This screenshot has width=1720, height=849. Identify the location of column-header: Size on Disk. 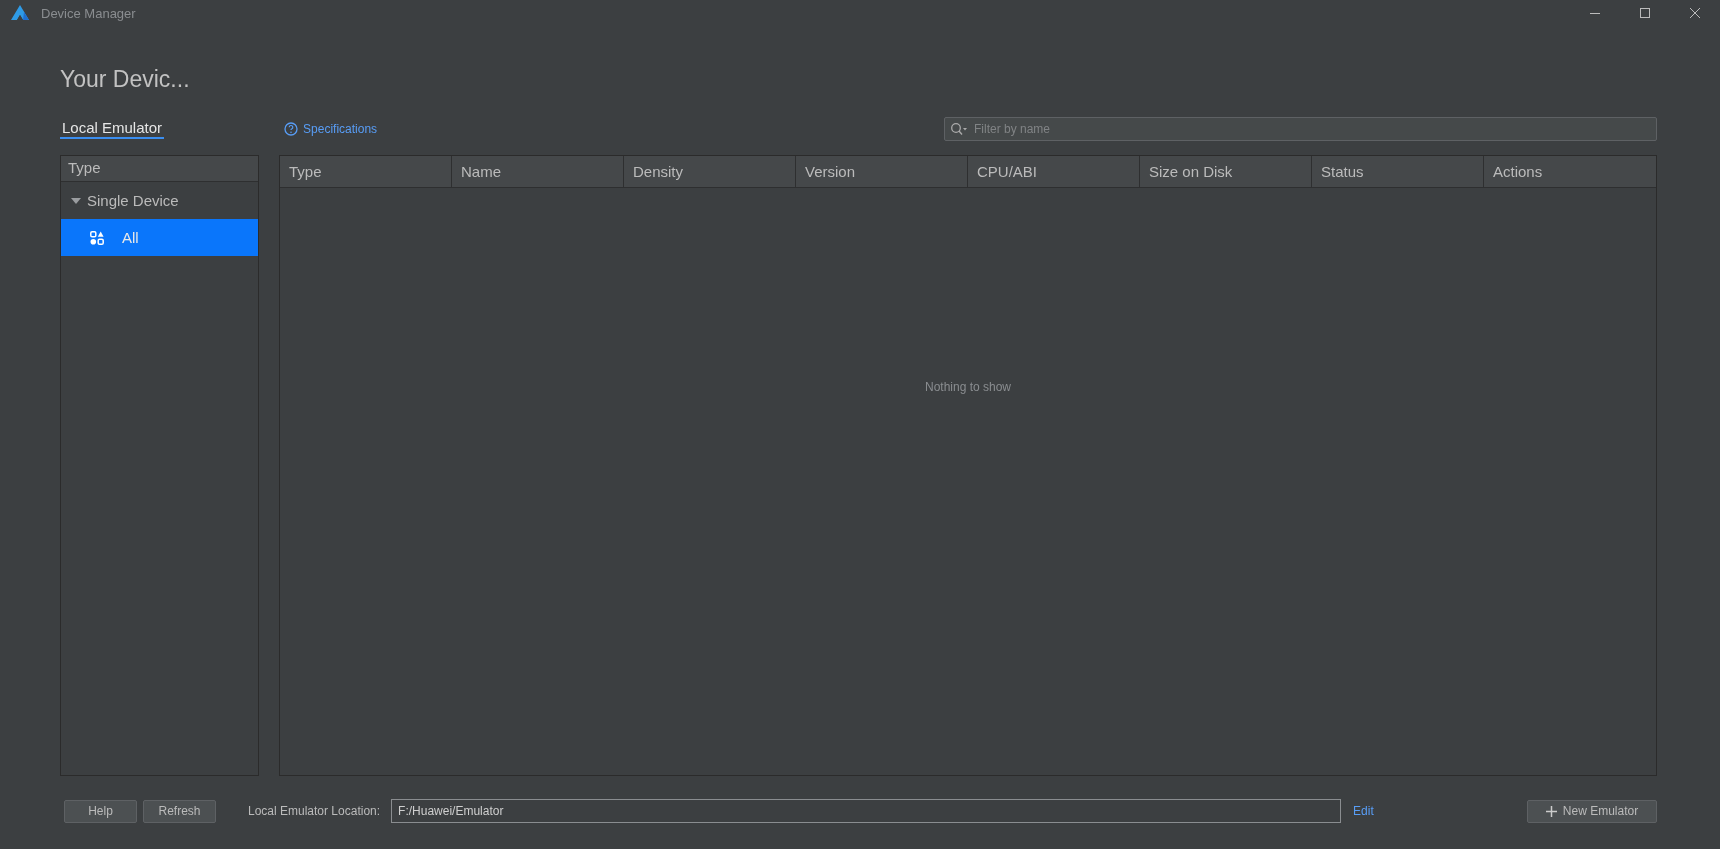
(1226, 171).